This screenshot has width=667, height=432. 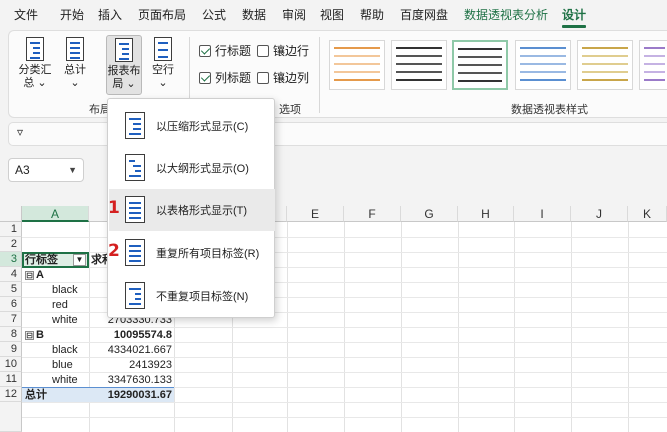 I want to click on pivot-grand-total-label: 总计, so click(x=36, y=395).